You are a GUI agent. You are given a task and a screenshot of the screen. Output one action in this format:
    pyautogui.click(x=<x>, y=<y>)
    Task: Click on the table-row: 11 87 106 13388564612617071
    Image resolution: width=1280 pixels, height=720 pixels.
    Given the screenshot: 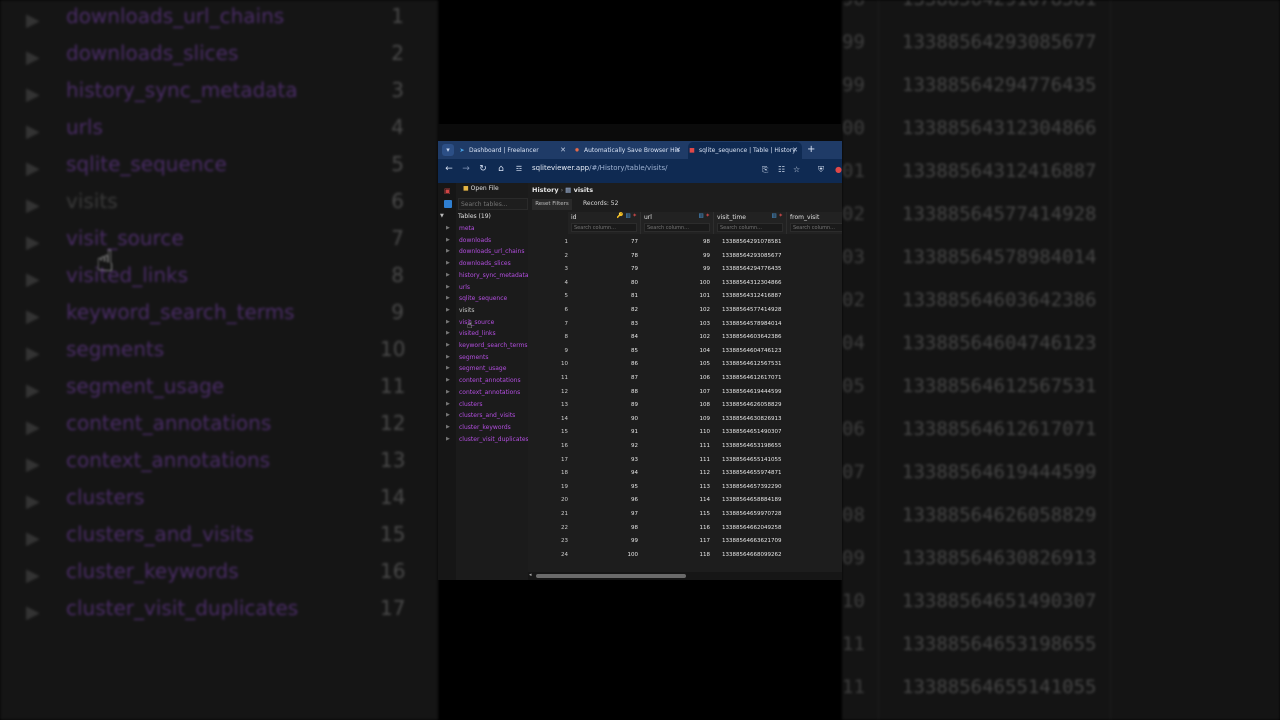 What is the action you would take?
    pyautogui.click(x=685, y=379)
    